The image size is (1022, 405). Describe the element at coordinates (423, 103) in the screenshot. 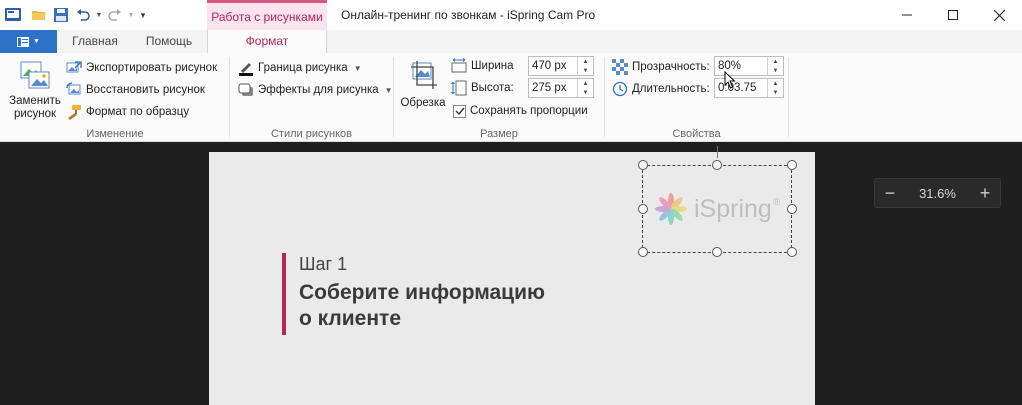

I see `crop-label: Обрезка` at that location.